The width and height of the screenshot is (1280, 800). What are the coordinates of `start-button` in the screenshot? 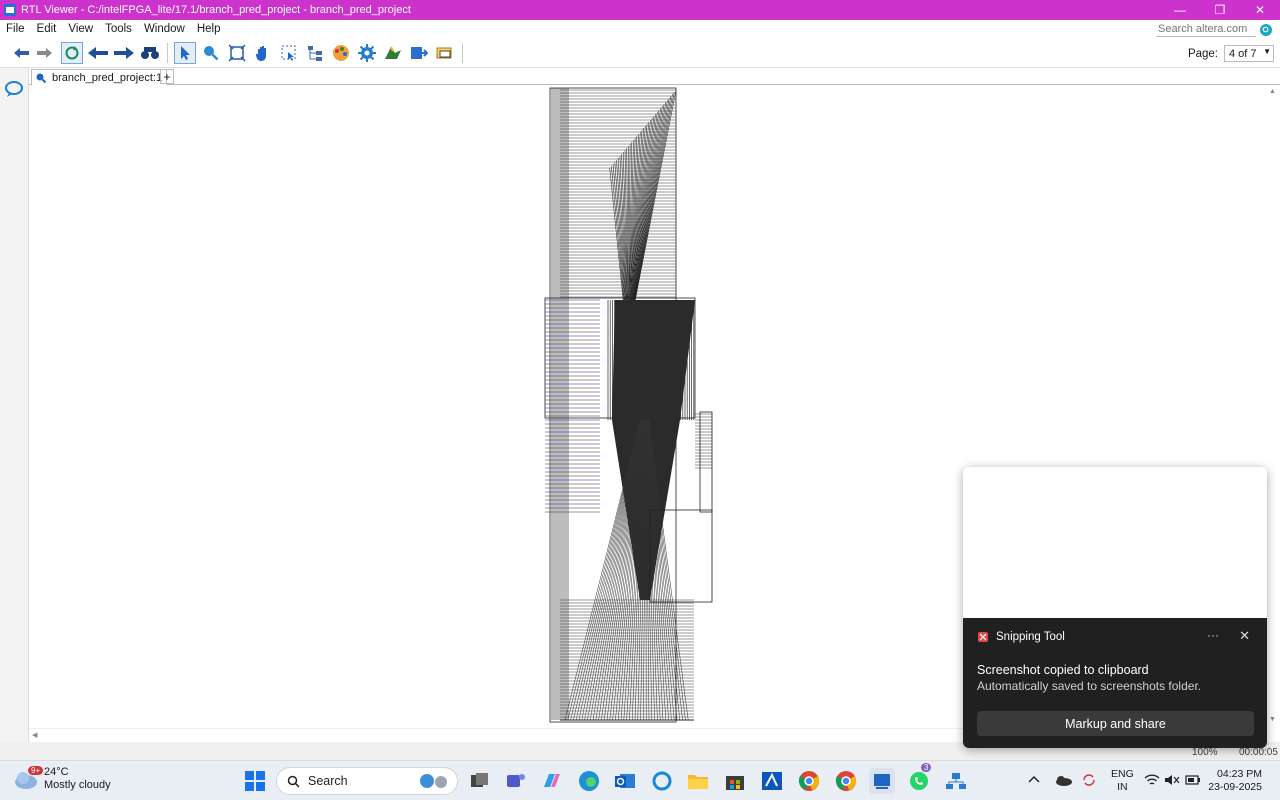 It's located at (255, 781).